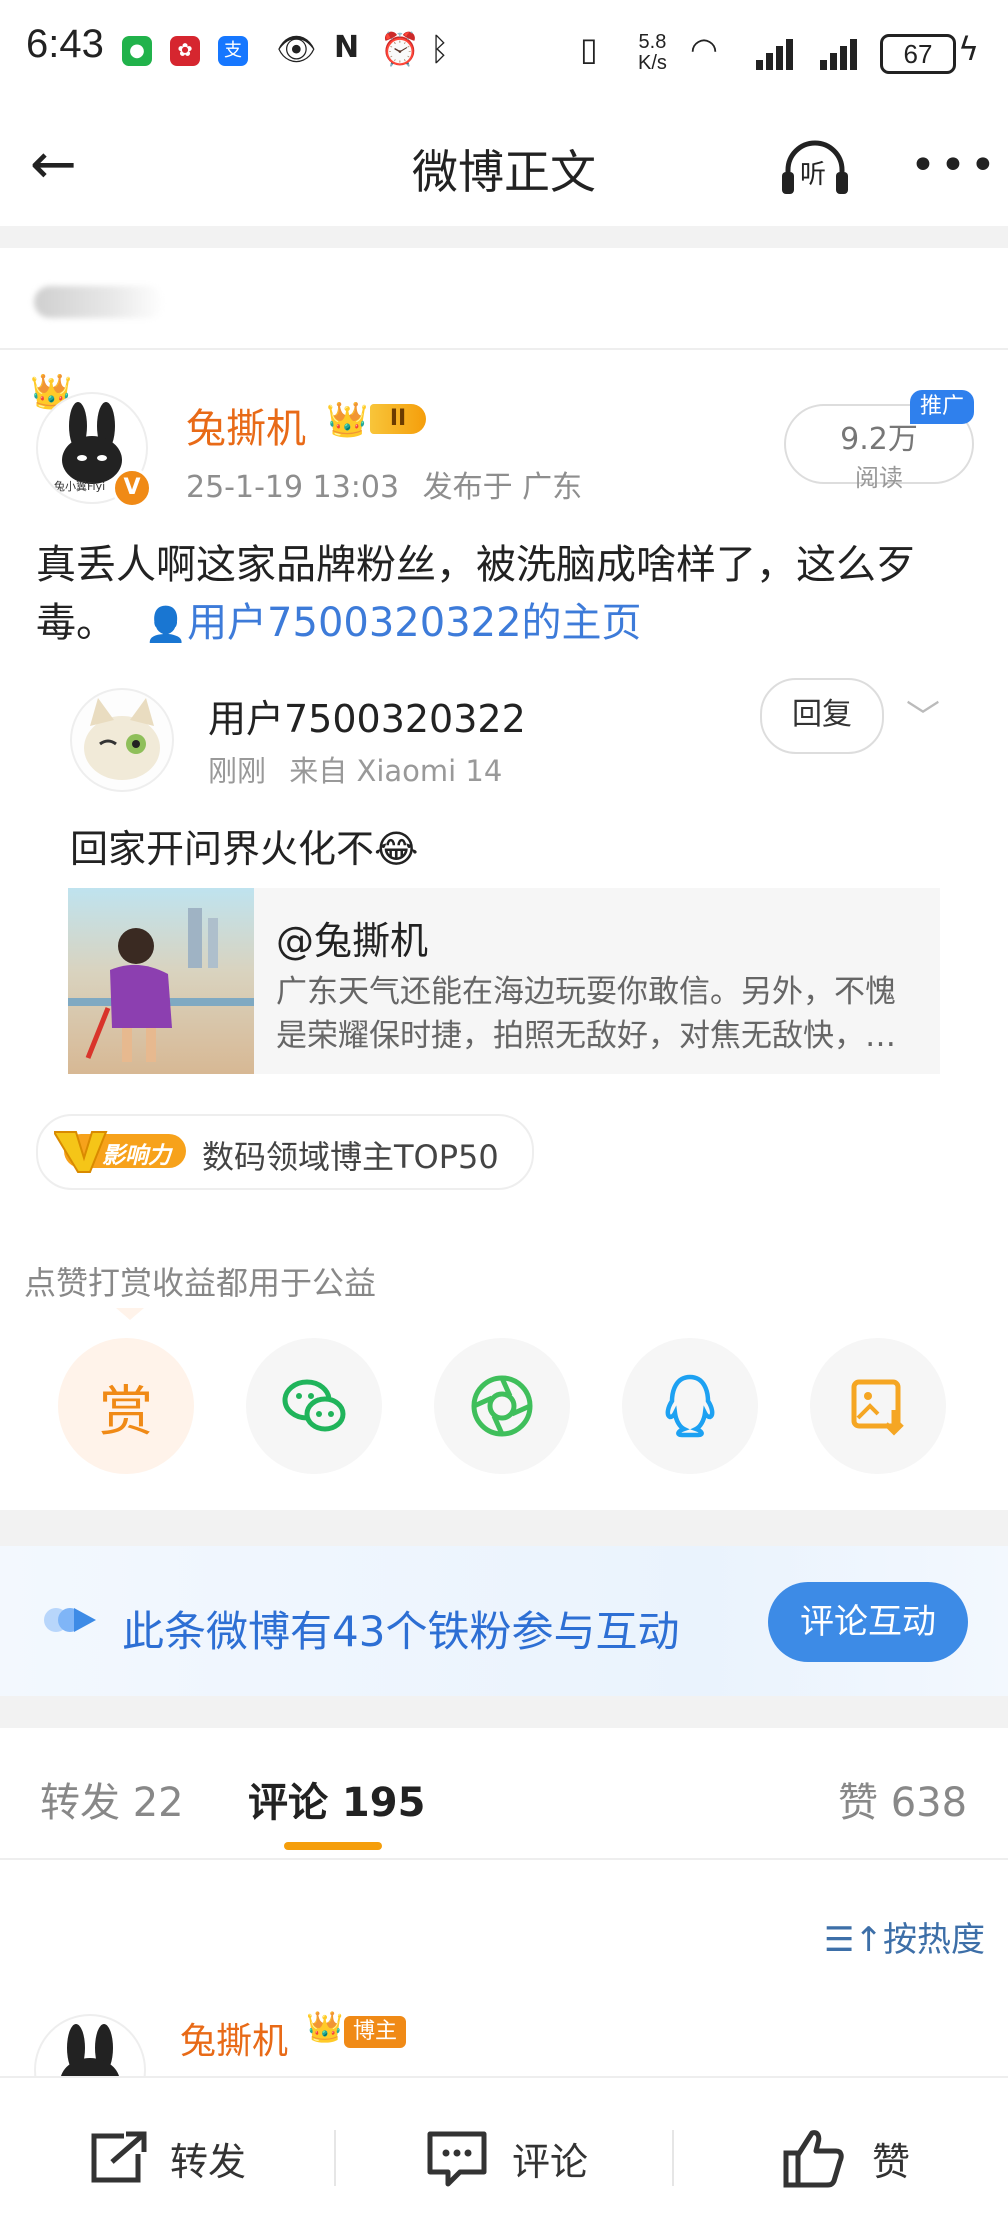 The image size is (1008, 2234). I want to click on quoted-post-author: @兔撕机, so click(352, 941).